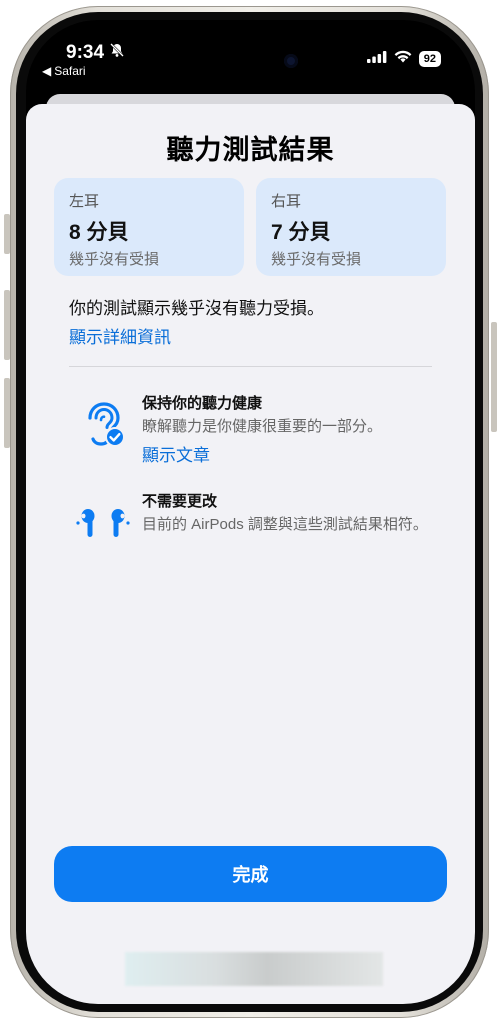  I want to click on left-ear-status: 幾乎沒有受損, so click(114, 259).